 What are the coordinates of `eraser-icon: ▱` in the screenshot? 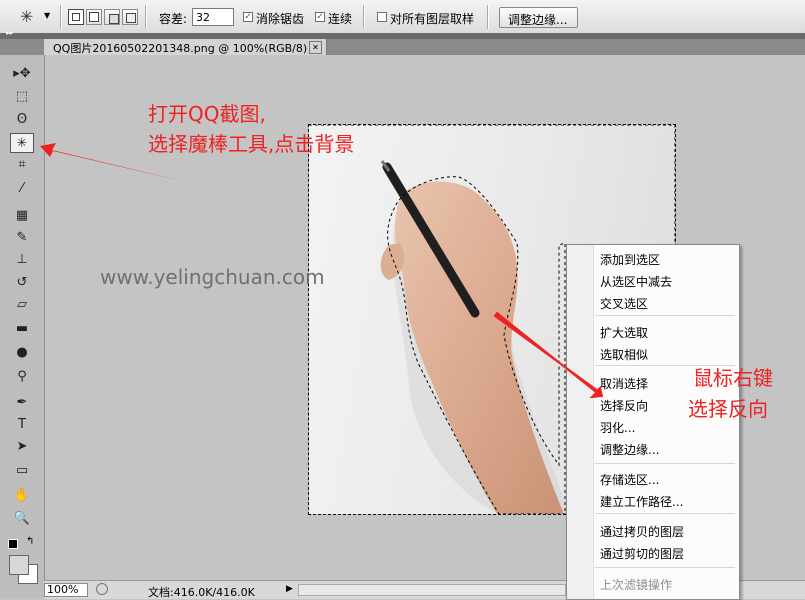 It's located at (22, 304).